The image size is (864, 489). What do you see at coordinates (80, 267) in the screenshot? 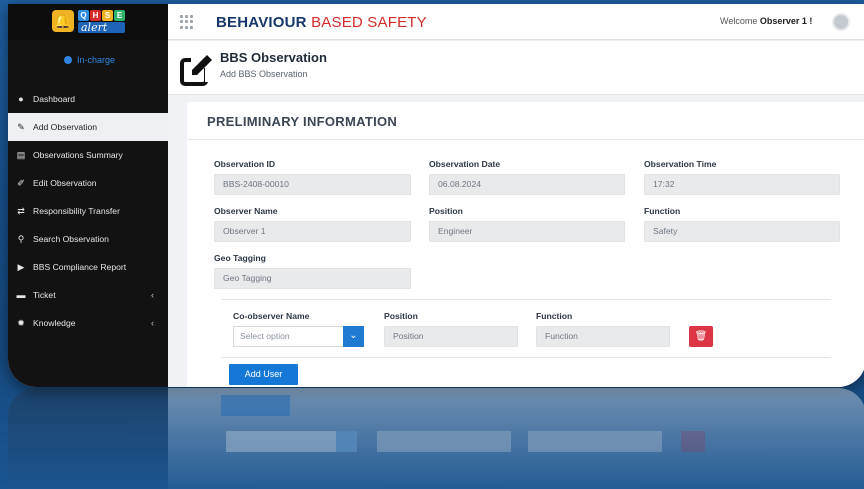
I see `sidebar-item-label: BBS Compliance Report` at bounding box center [80, 267].